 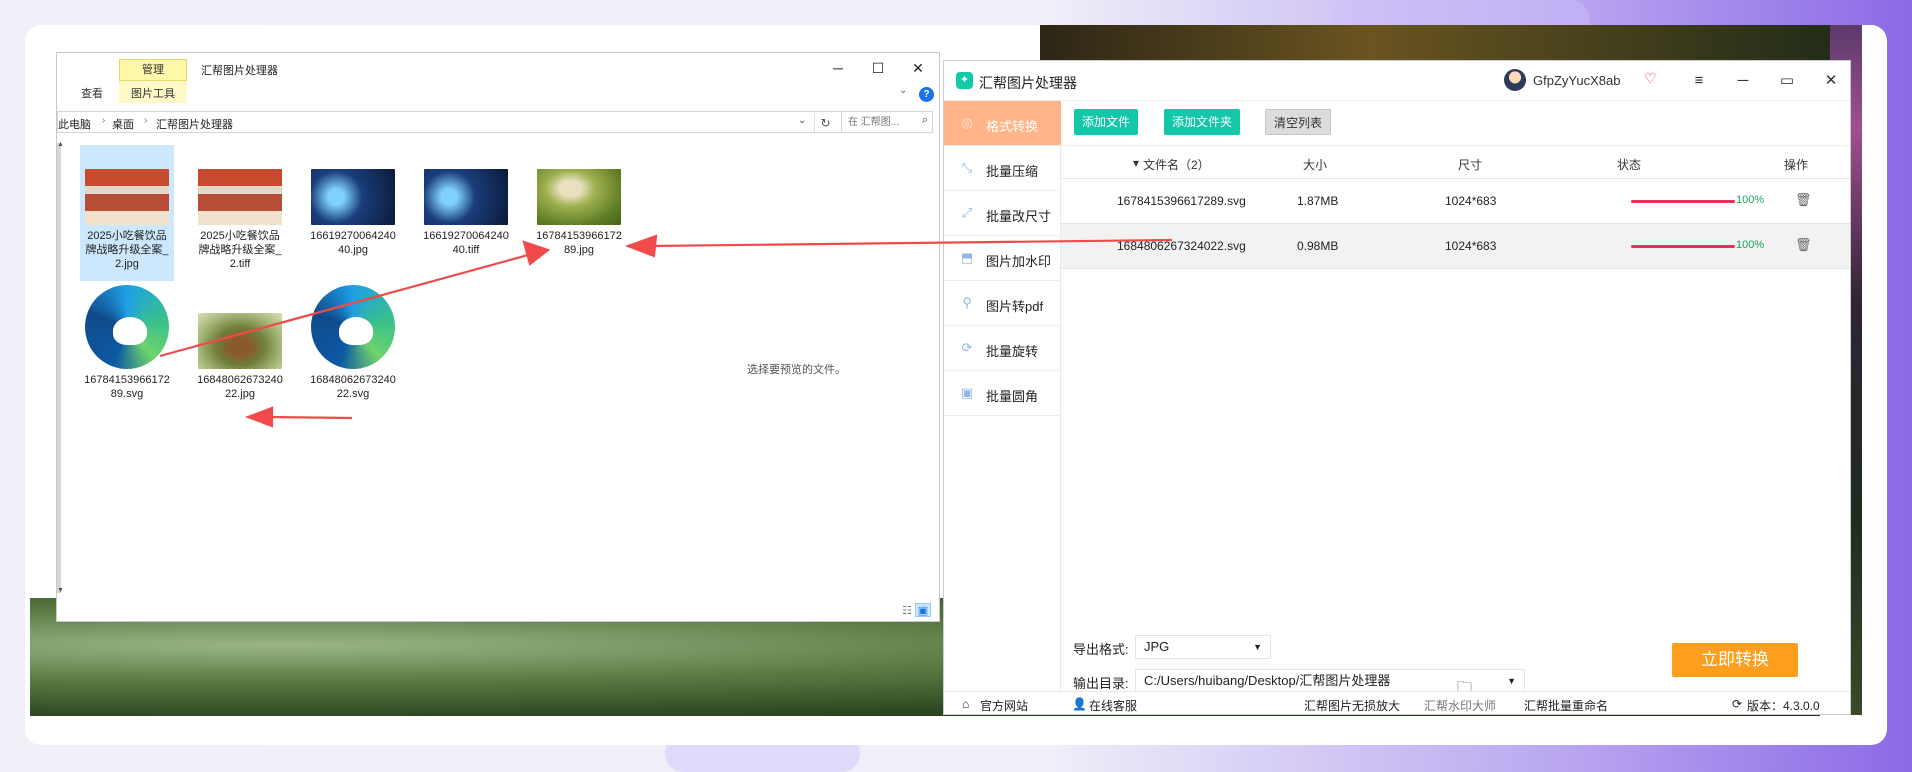 I want to click on refresh-icon: ⟳, so click(x=1737, y=704).